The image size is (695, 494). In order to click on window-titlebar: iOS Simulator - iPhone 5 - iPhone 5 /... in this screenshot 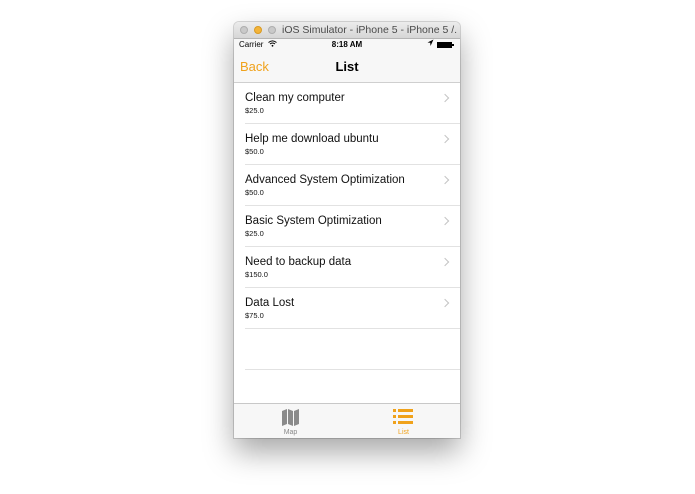, I will do `click(347, 30)`.